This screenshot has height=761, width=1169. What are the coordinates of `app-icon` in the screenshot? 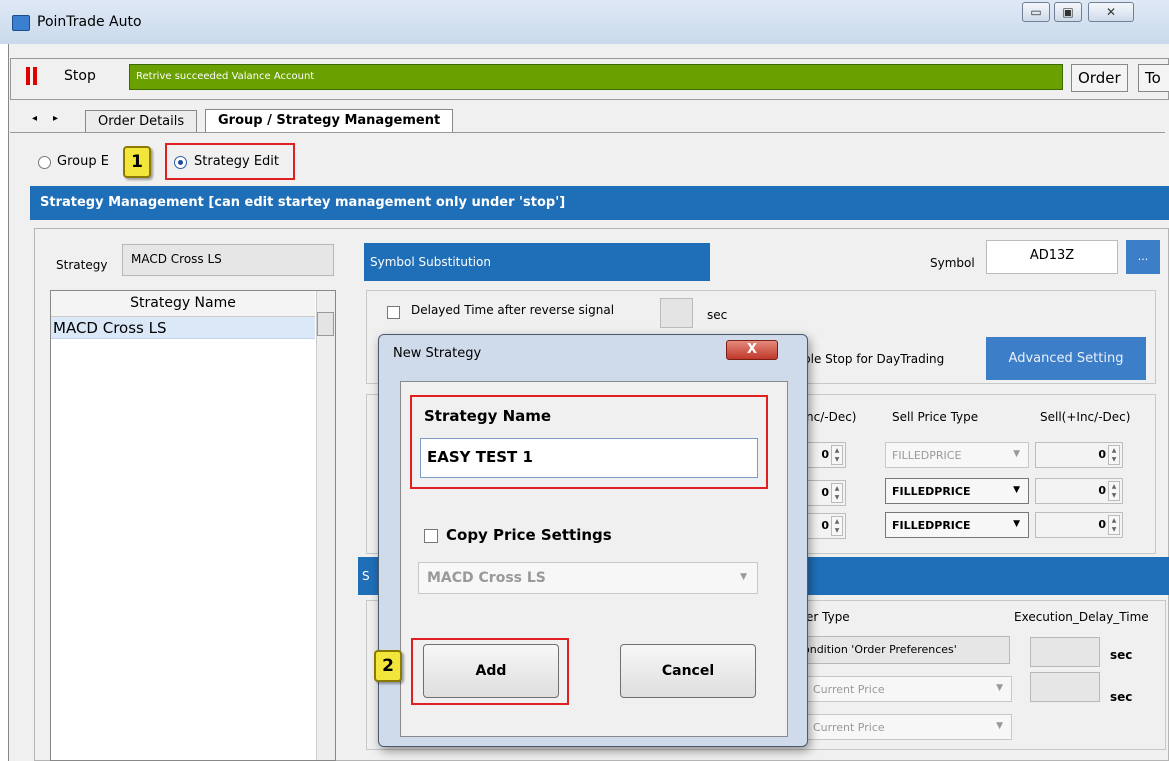 It's located at (21, 23).